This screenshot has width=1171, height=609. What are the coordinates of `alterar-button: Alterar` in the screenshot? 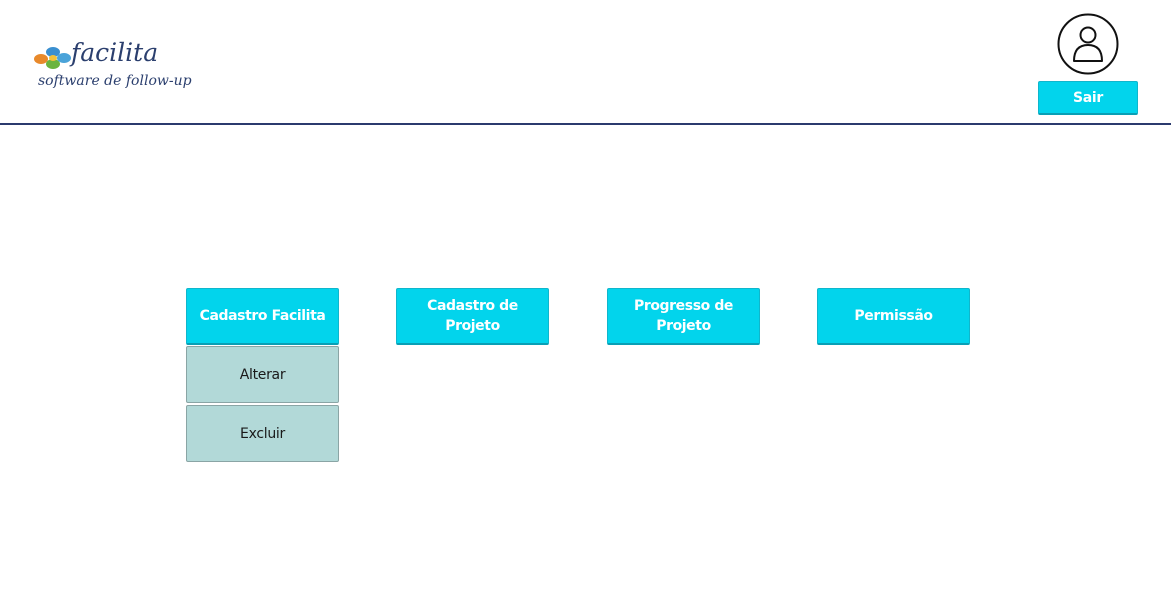 It's located at (262, 374).